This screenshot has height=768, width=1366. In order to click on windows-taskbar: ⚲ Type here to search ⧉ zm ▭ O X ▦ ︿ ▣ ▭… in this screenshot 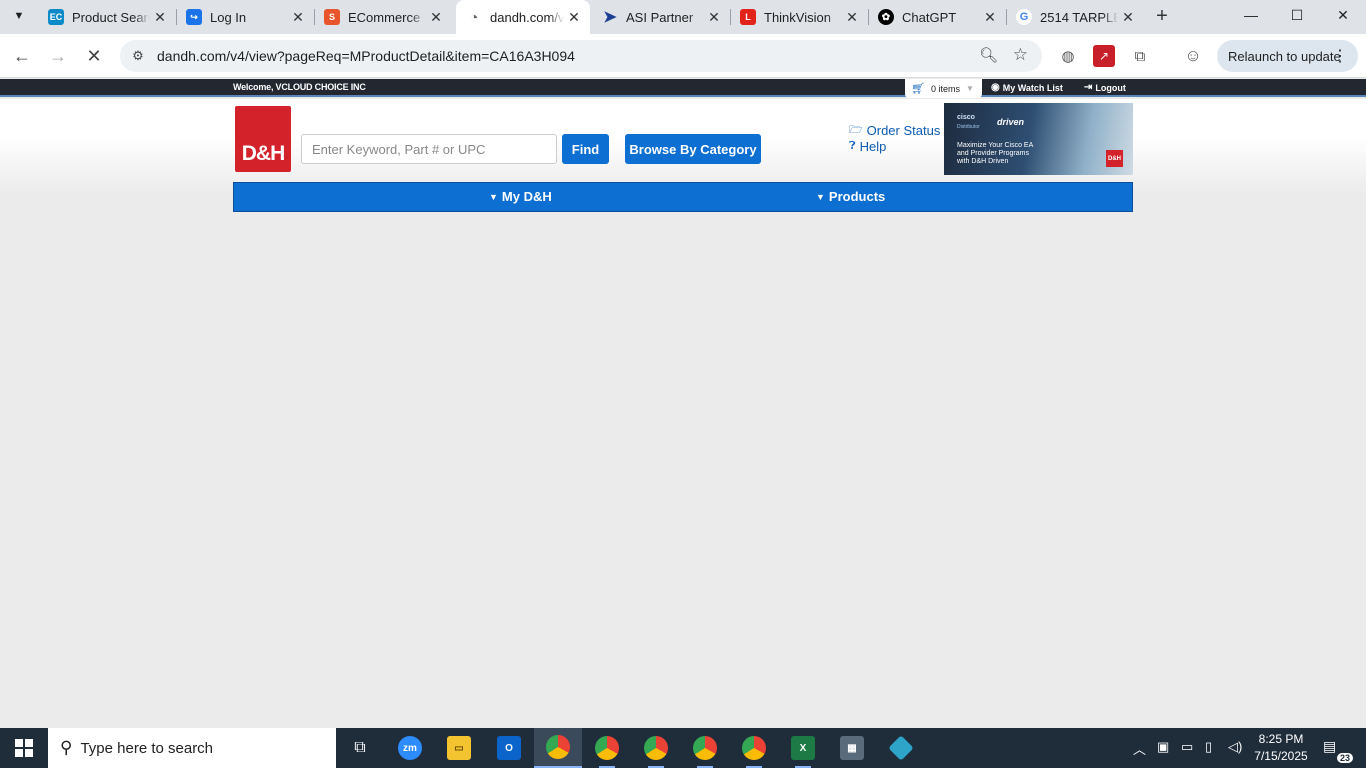, I will do `click(683, 748)`.